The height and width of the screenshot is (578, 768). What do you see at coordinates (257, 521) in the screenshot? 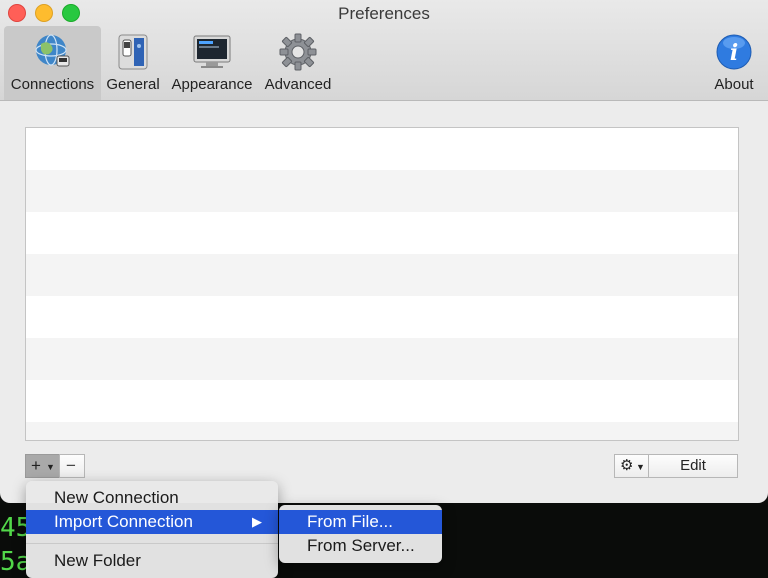
I see `submenu-arrow-icon: ▶` at bounding box center [257, 521].